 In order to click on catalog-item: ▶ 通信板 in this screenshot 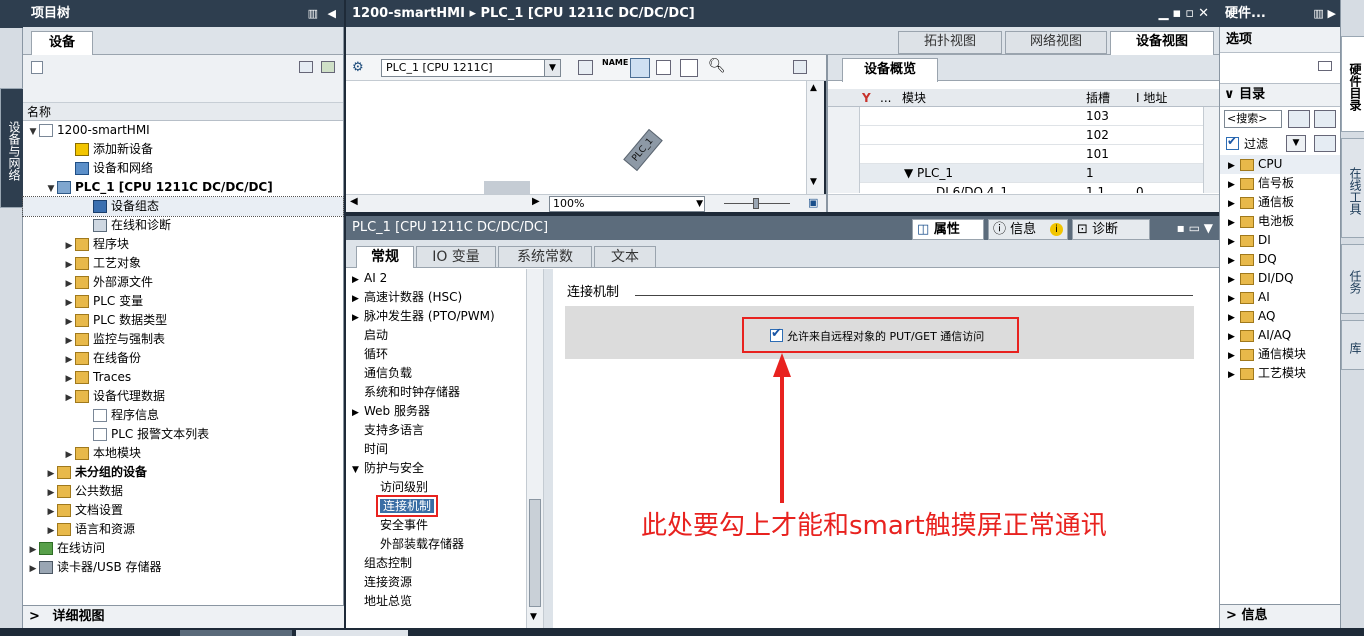, I will do `click(1280, 202)`.